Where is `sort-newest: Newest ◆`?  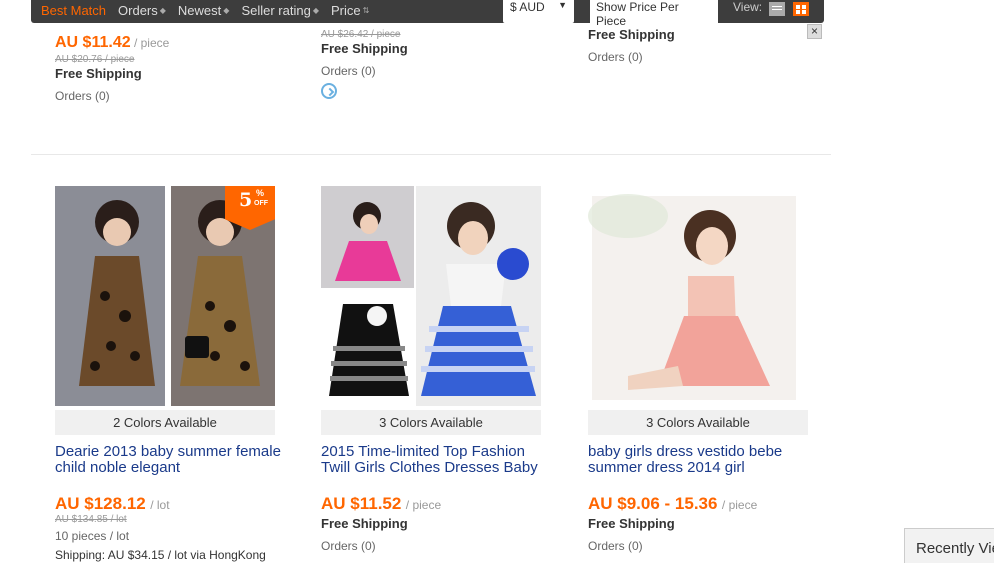 sort-newest: Newest ◆ is located at coordinates (204, 9).